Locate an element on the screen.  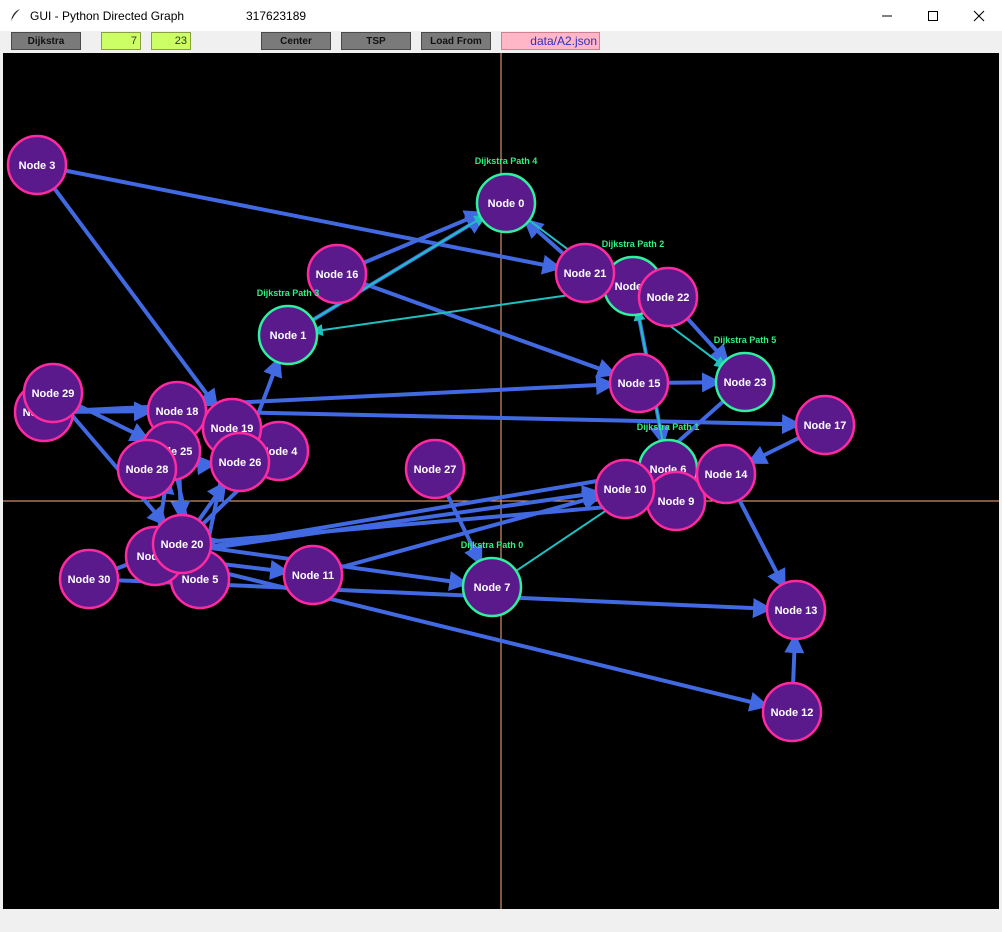
node-23: Node 23 is located at coordinates (745, 382).